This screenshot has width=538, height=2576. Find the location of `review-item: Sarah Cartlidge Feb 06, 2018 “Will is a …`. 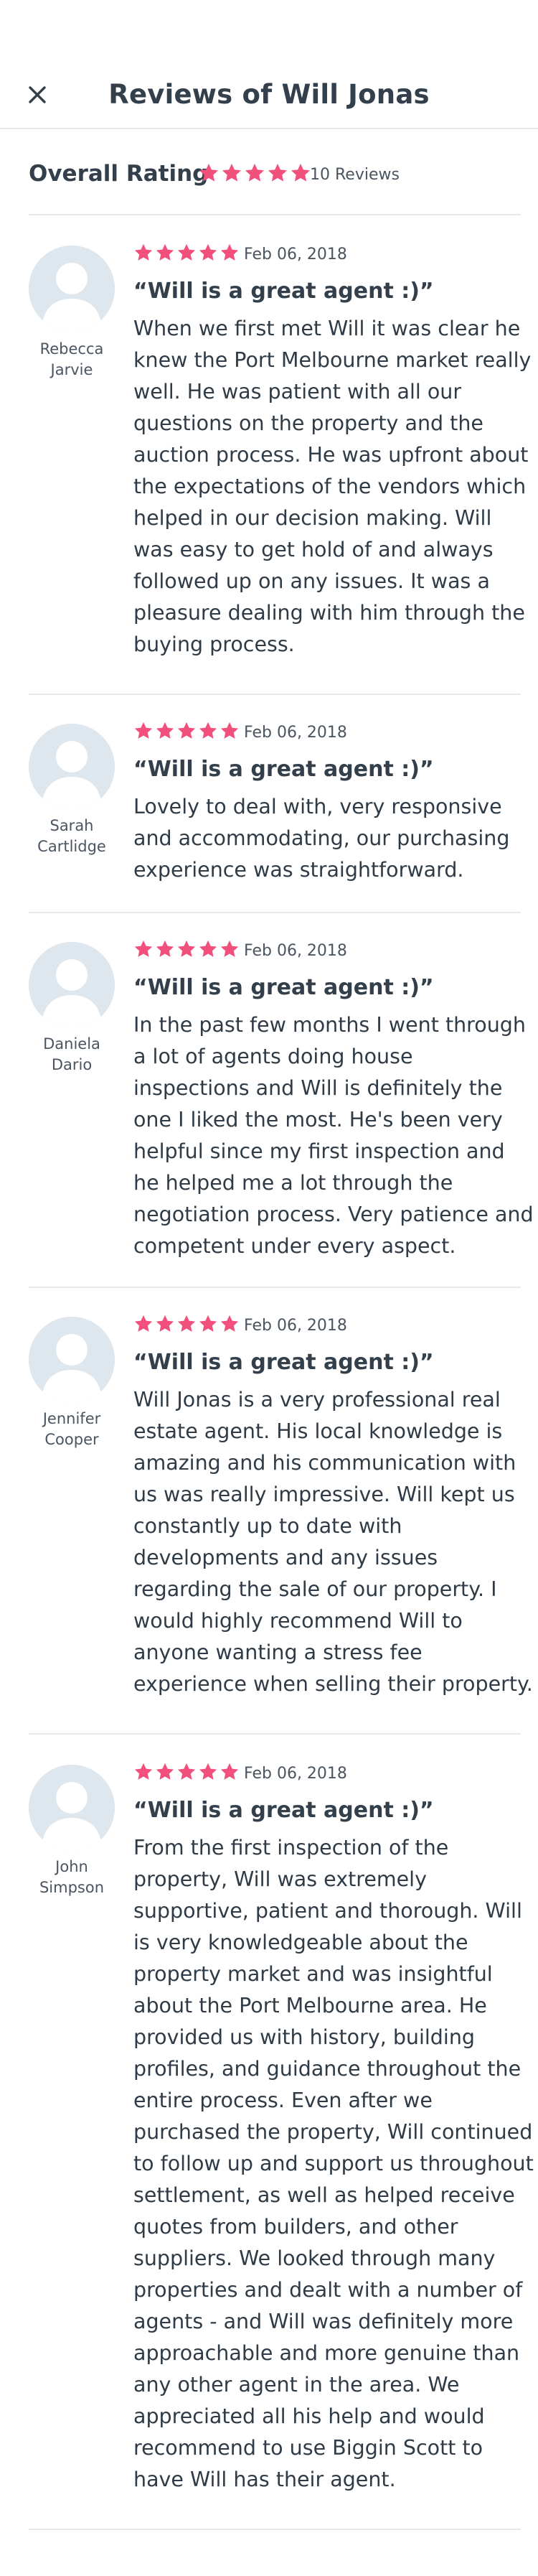

review-item: Sarah Cartlidge Feb 06, 2018 “Will is a … is located at coordinates (275, 804).